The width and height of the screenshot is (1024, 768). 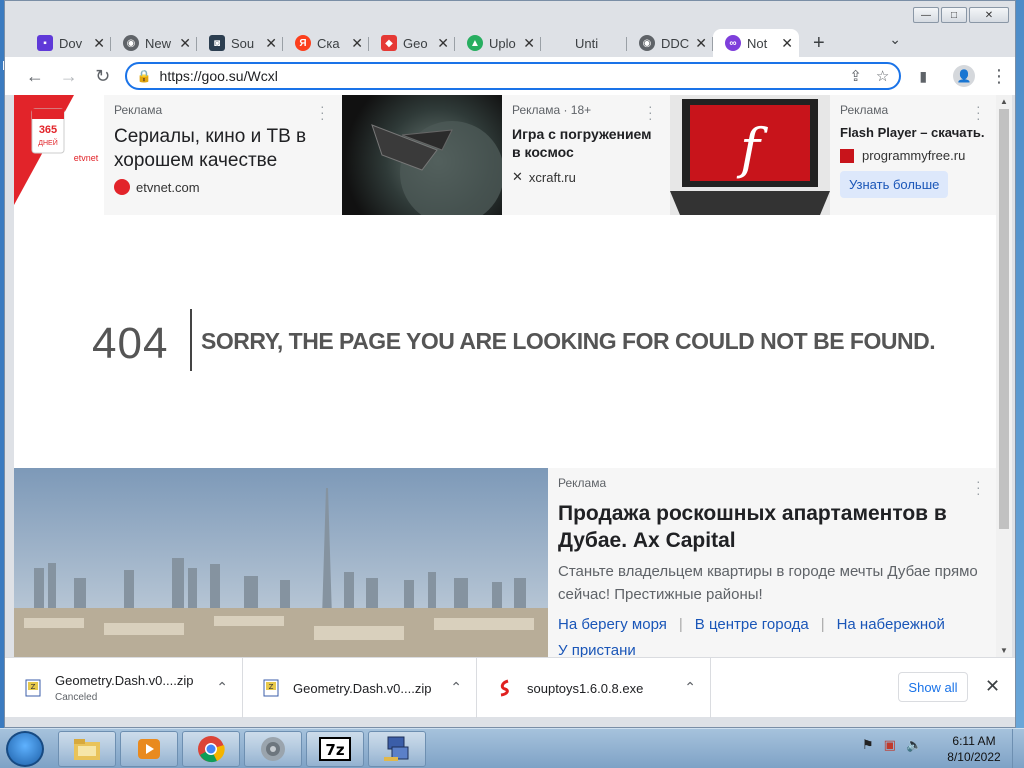 What do you see at coordinates (224, 187) in the screenshot?
I see `ad-domain: etvnet.com` at bounding box center [224, 187].